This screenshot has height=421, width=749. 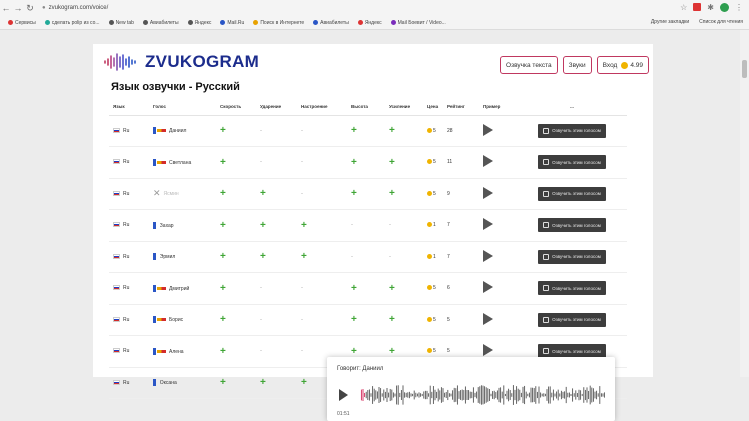 I want to click on sounds-button: Звуки, so click(x=577, y=65).